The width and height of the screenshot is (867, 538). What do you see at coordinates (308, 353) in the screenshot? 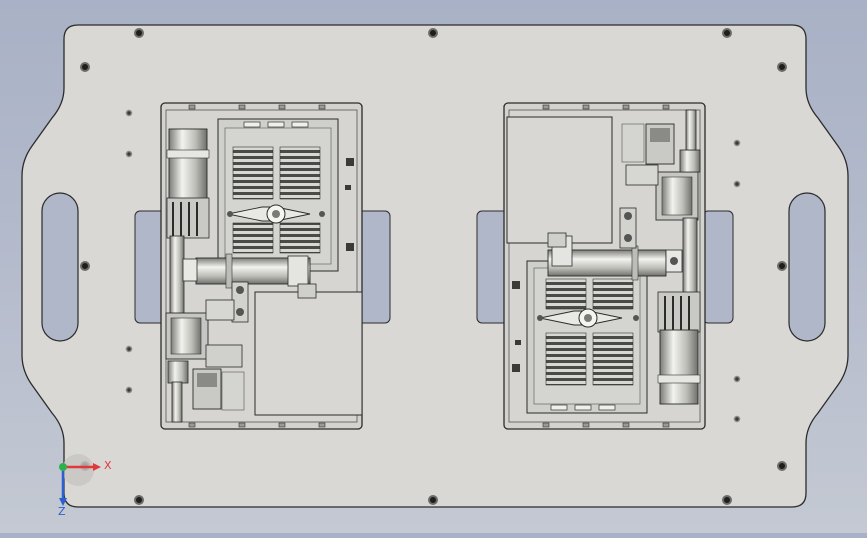
I see `left-cover-plate` at bounding box center [308, 353].